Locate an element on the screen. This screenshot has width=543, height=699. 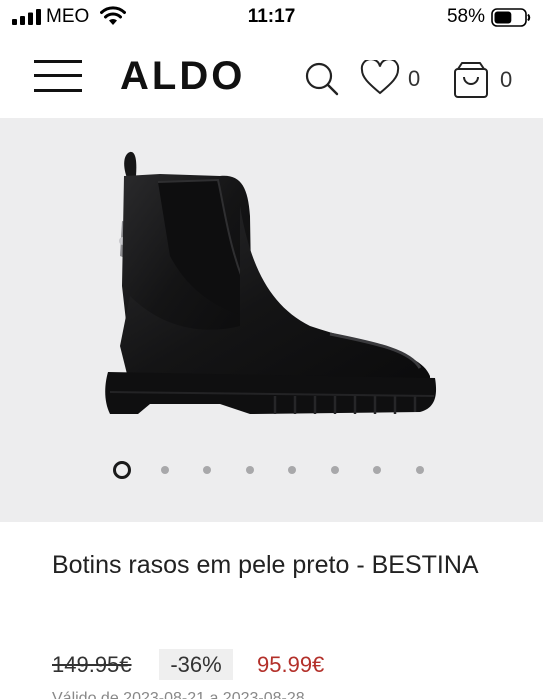
wishlist-count: 0 is located at coordinates (414, 78).